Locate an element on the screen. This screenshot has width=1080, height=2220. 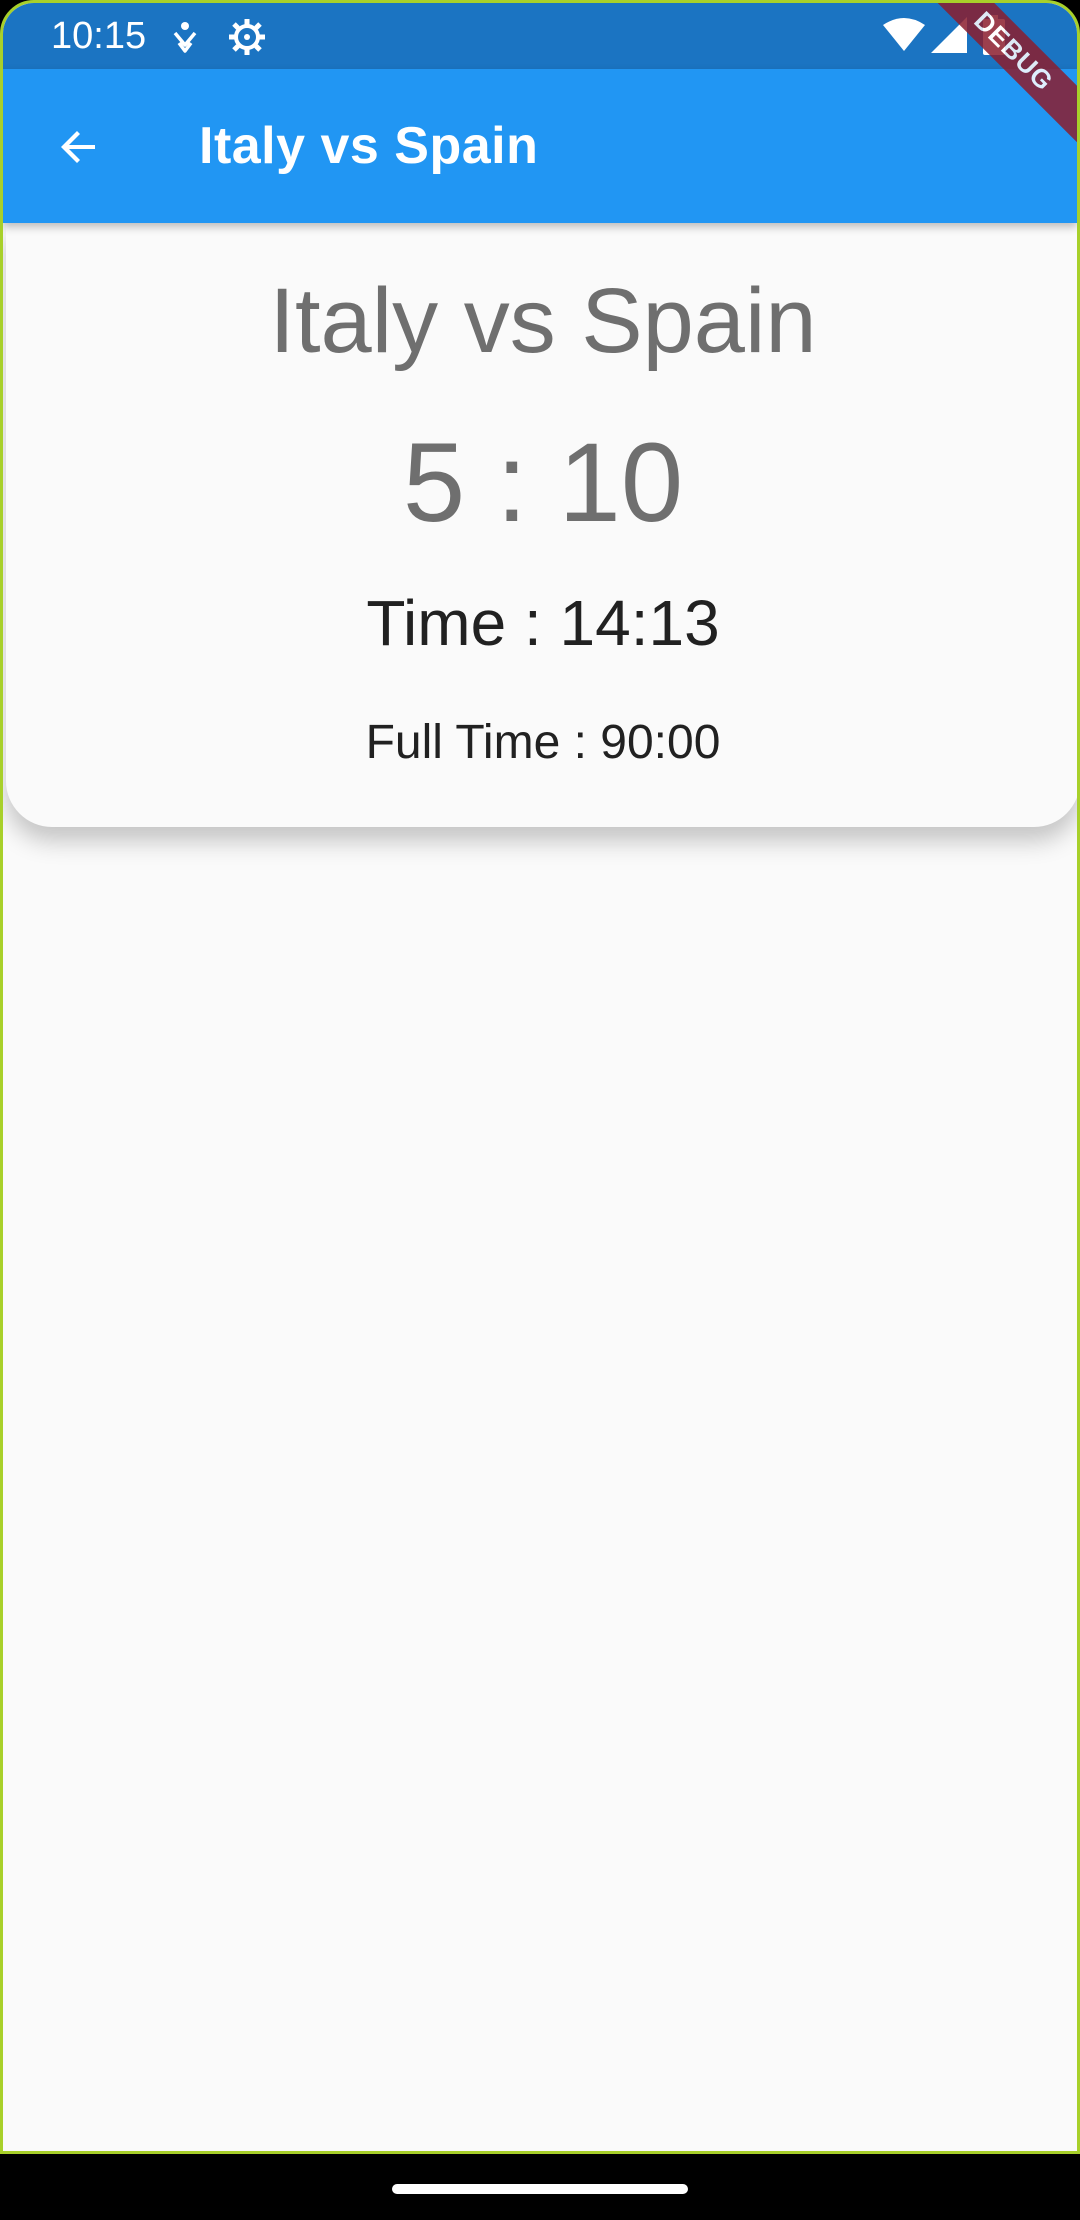
arrow-back-icon is located at coordinates (78, 147).